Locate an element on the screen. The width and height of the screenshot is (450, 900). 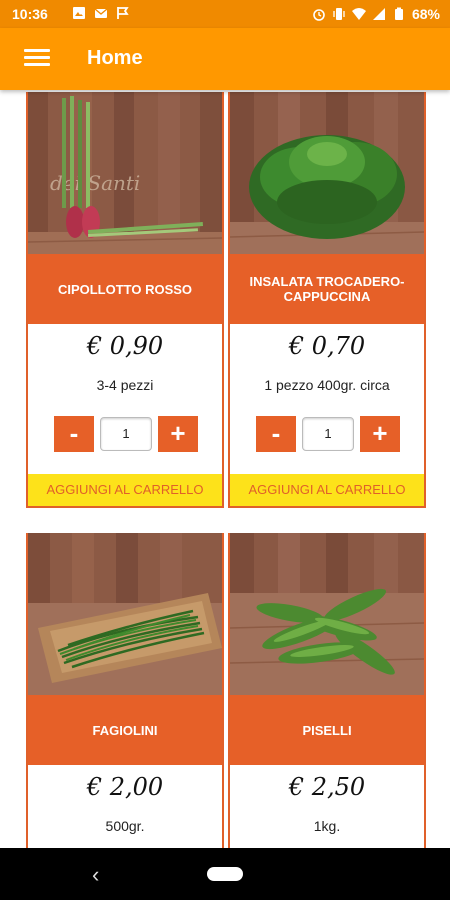
notification-icons is located at coordinates (101, 13).